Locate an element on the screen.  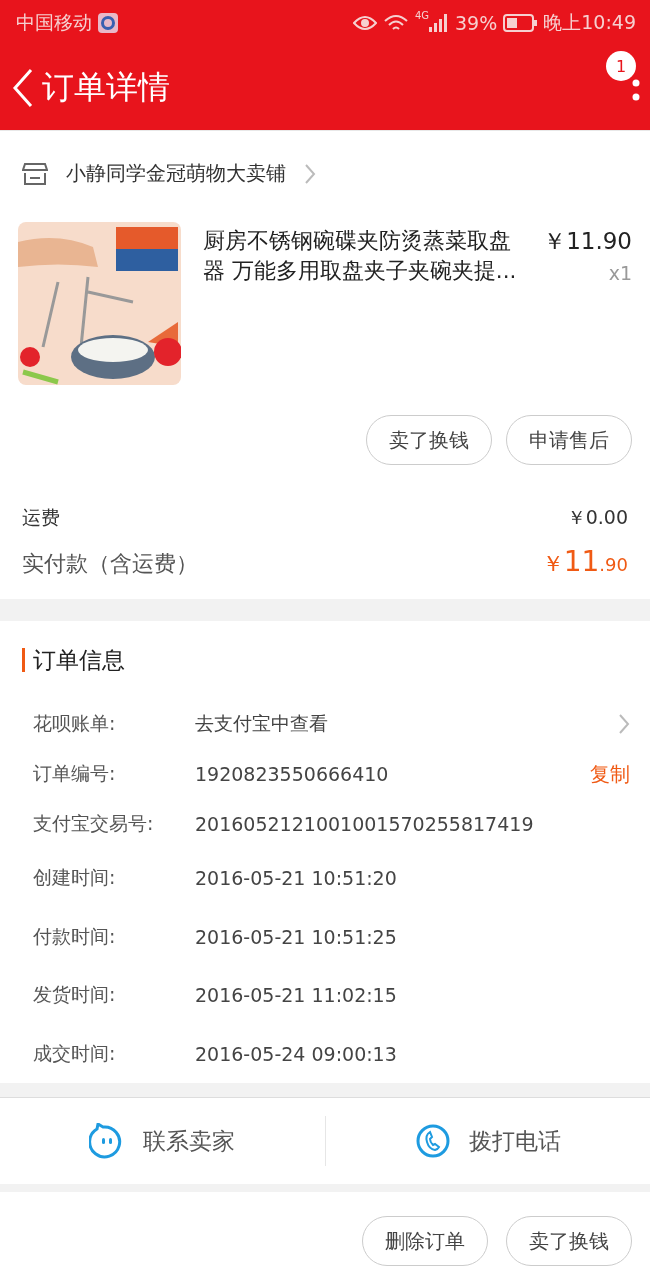
battery-icon is located at coordinates (520, 22).